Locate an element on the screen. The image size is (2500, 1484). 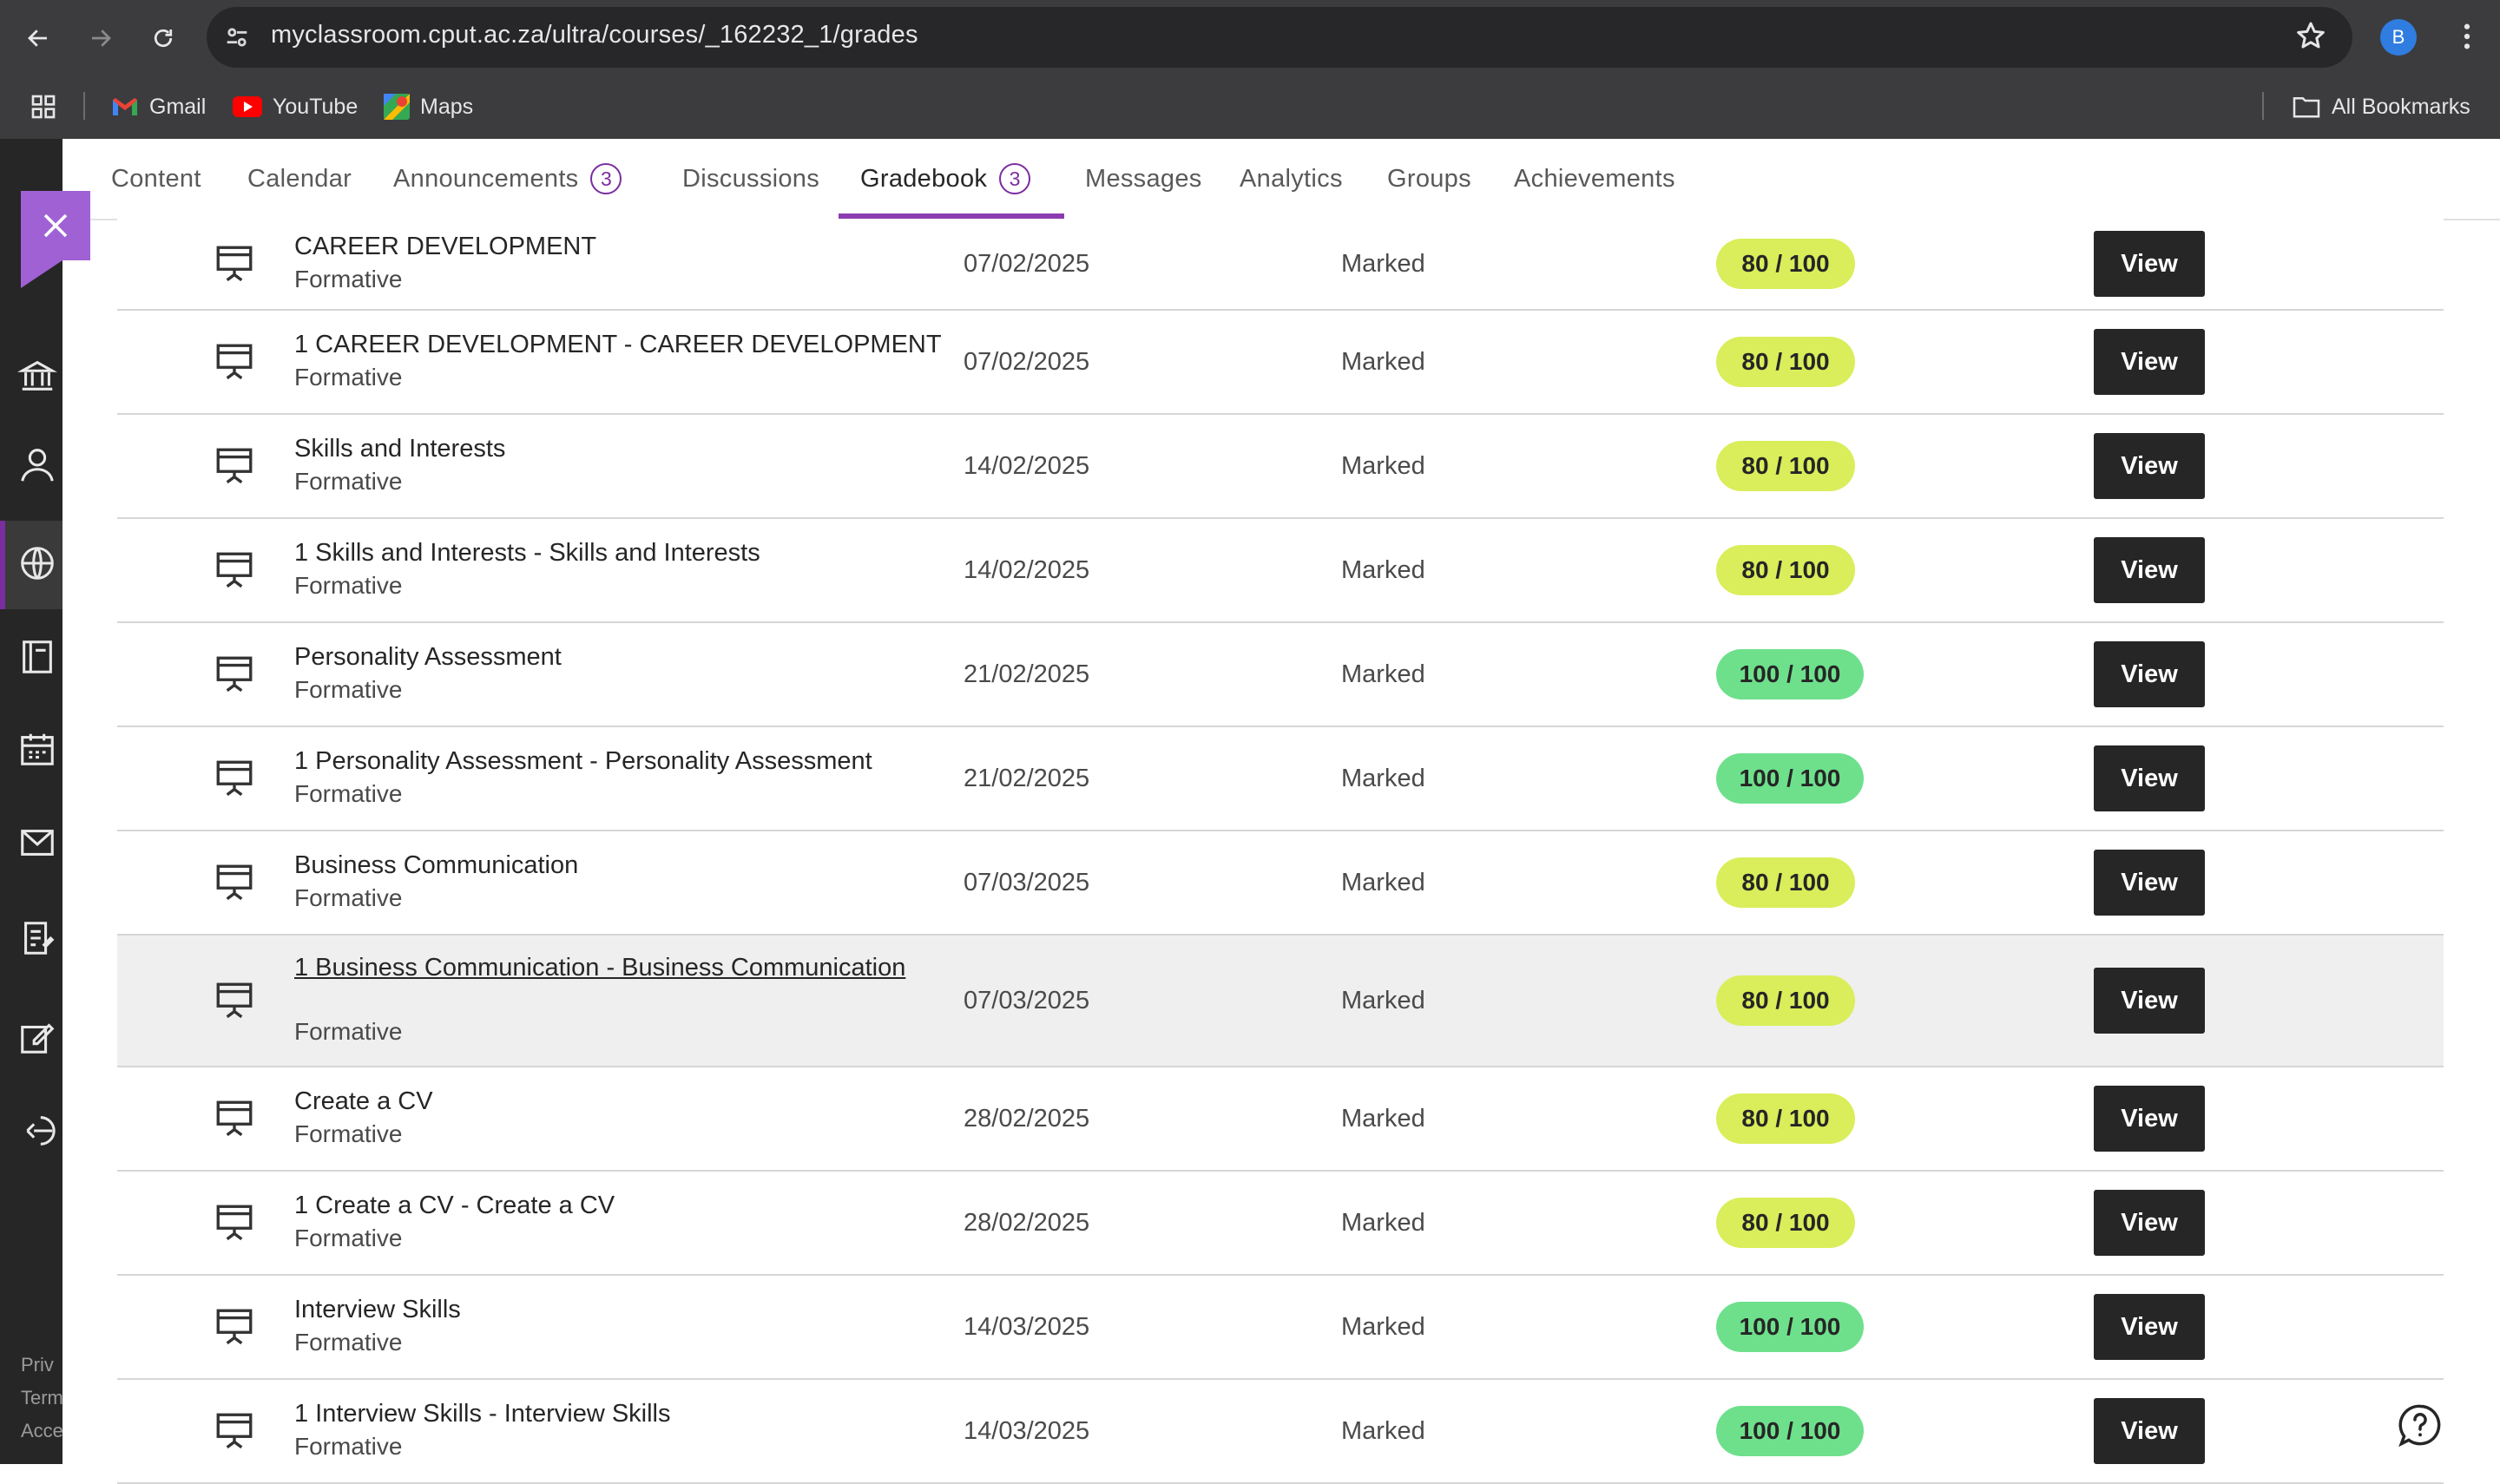
calendar-icon is located at coordinates (35, 747).